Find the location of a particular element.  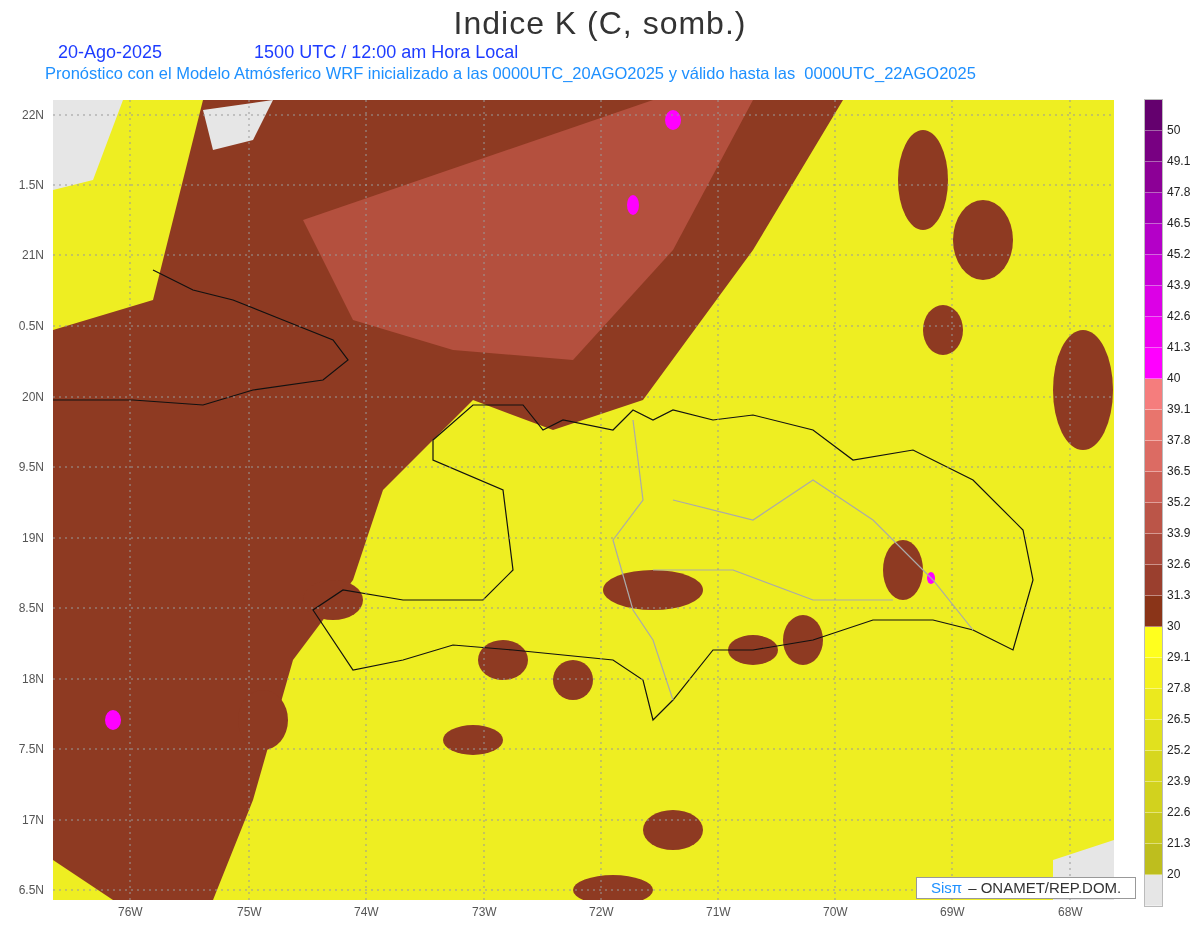

credit-text: – ONAMET/REP.DOM. is located at coordinates (1045, 887).